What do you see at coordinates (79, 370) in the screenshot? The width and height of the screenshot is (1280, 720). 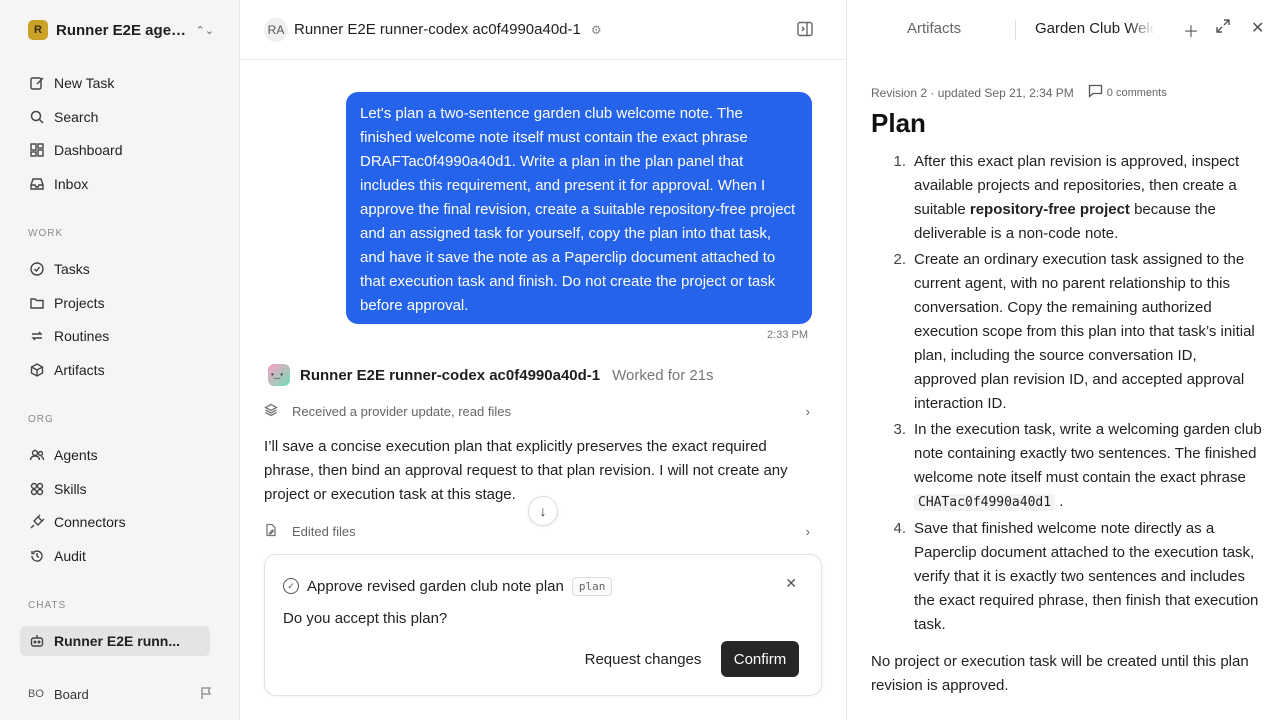 I see `nav-label: Artifacts` at bounding box center [79, 370].